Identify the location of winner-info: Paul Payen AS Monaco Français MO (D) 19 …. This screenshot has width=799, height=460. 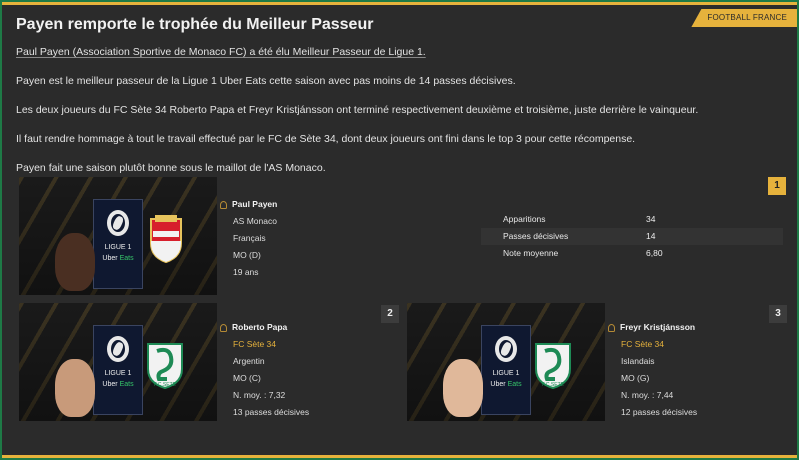
(248, 238).